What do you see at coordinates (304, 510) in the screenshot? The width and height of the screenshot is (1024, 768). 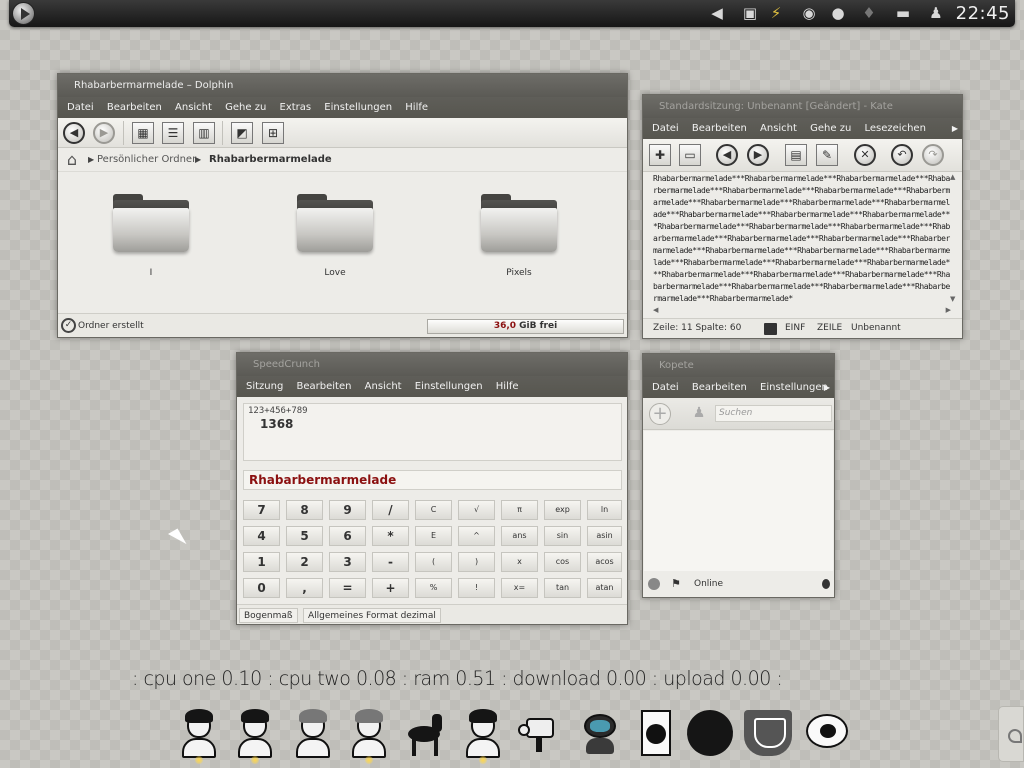 I see `calc-key: 8` at bounding box center [304, 510].